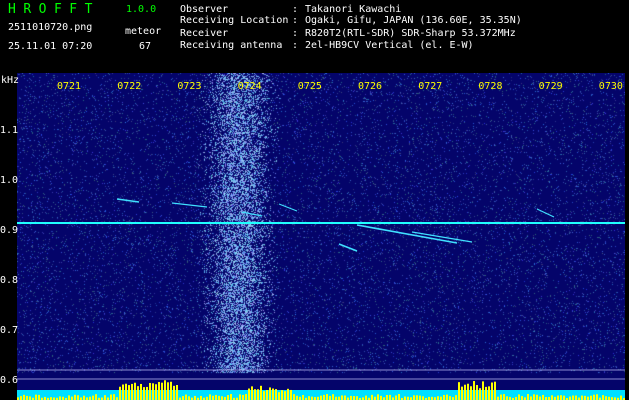 The height and width of the screenshot is (400, 629). I want to click on x-tick-label: 0728, so click(490, 86).